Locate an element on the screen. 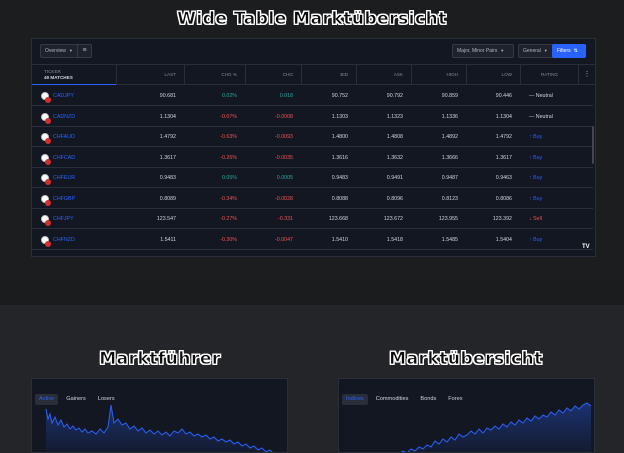 The height and width of the screenshot is (453, 624). symbol-label: CHFCAD is located at coordinates (64, 158).